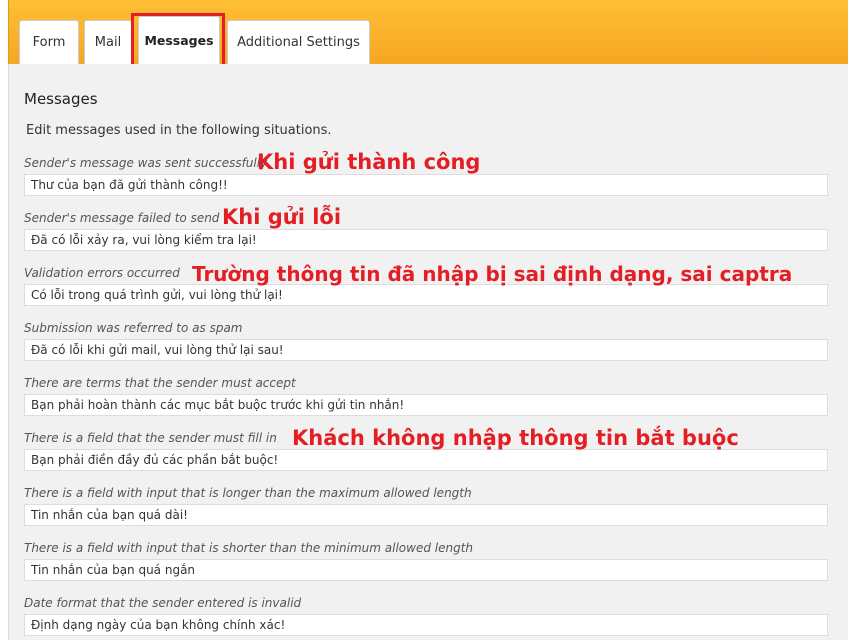 This screenshot has height=640, width=848. Describe the element at coordinates (426, 570) in the screenshot. I see `input-invalid-too-short` at that location.